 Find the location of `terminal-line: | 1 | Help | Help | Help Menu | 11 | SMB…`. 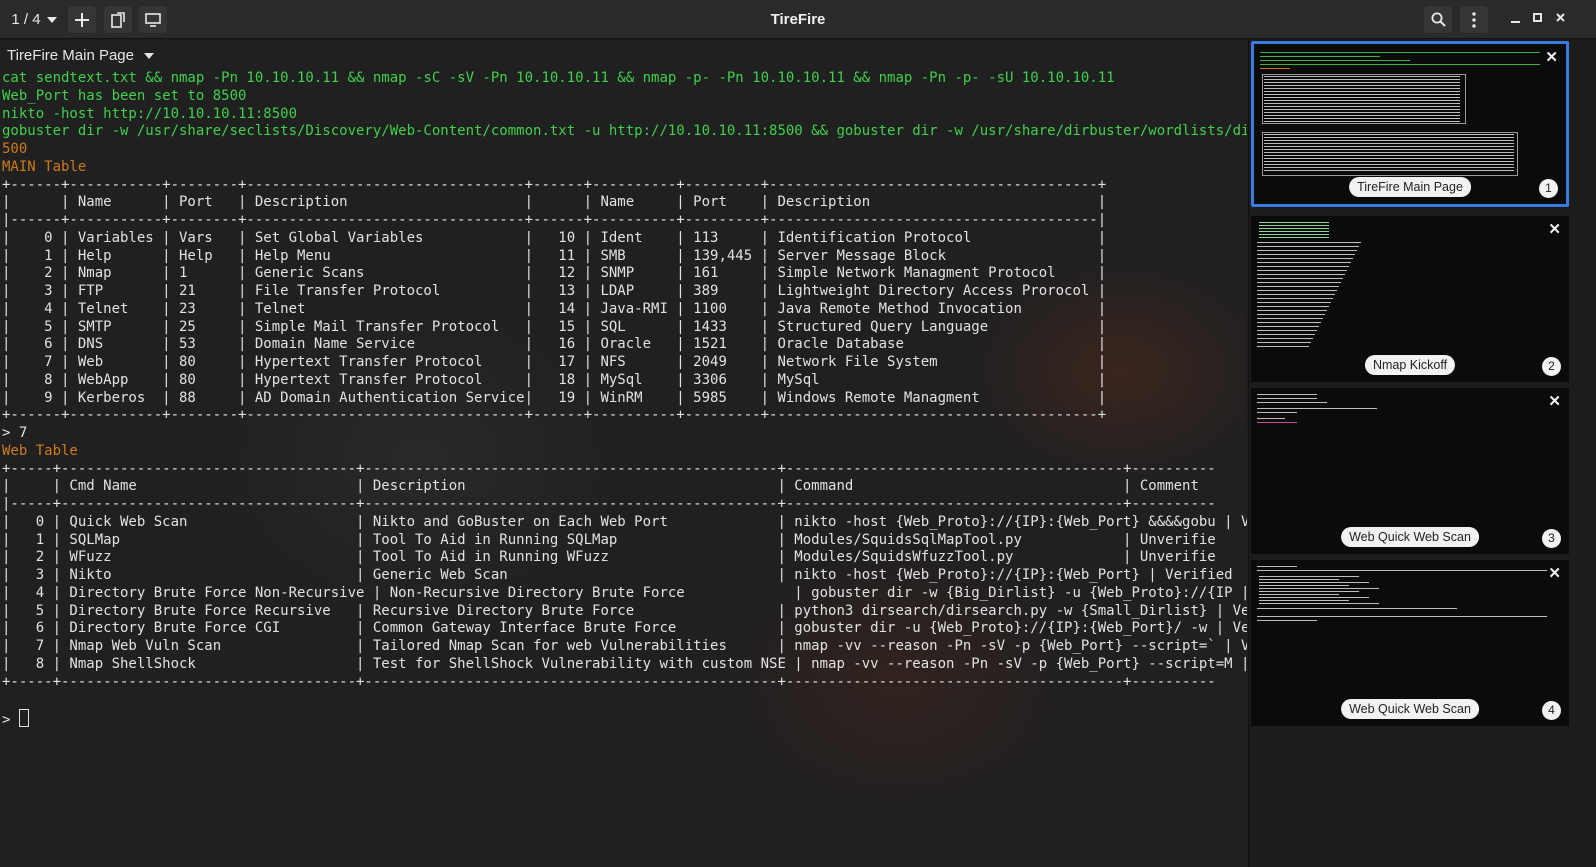

terminal-line: | 1 | Help | Help | Help Menu | 11 | SMB… is located at coordinates (554, 255).